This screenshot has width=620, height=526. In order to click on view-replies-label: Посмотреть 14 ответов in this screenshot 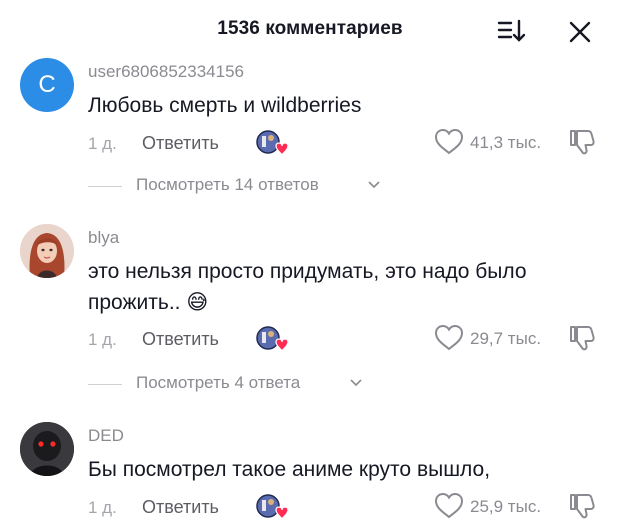, I will do `click(227, 184)`.